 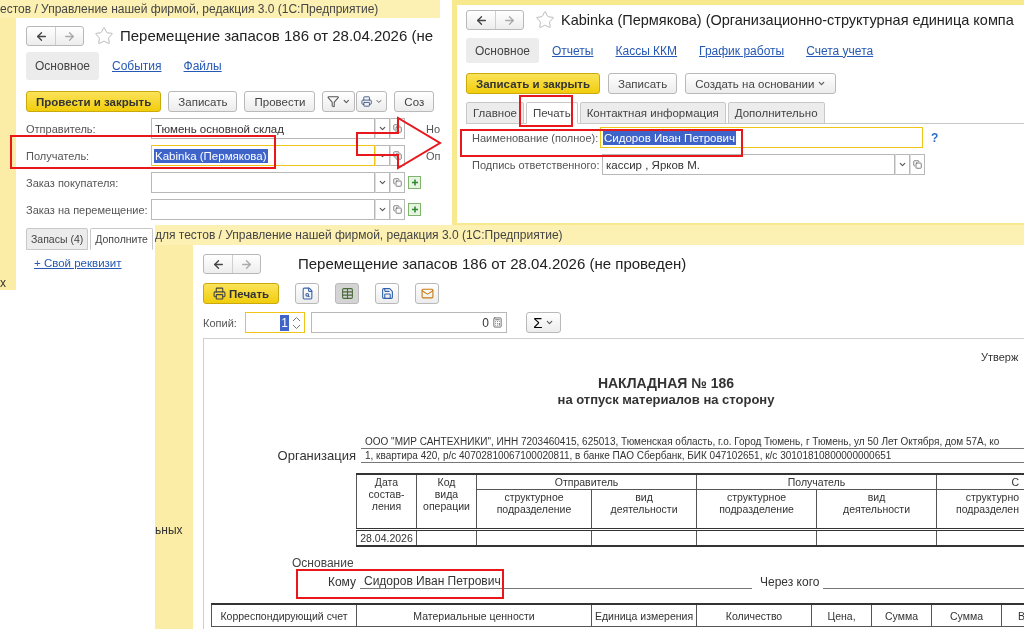 What do you see at coordinates (474, 615) in the screenshot?
I see `column-header: Материальные ценности` at bounding box center [474, 615].